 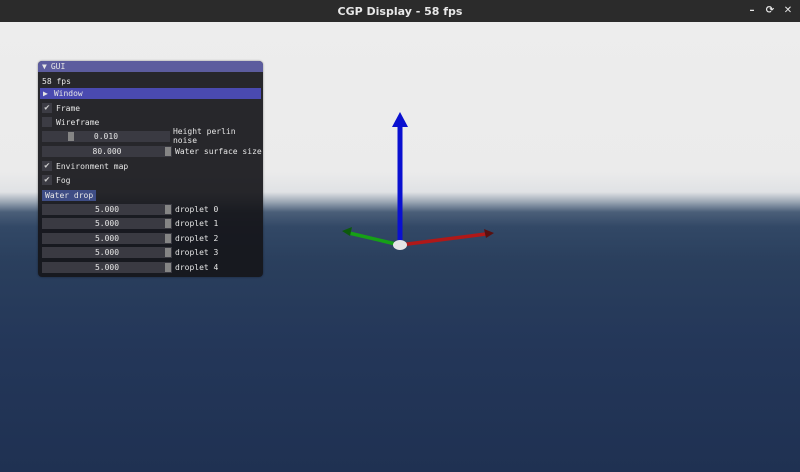 I want to click on water-surface-slider: 80.000, so click(x=107, y=151).